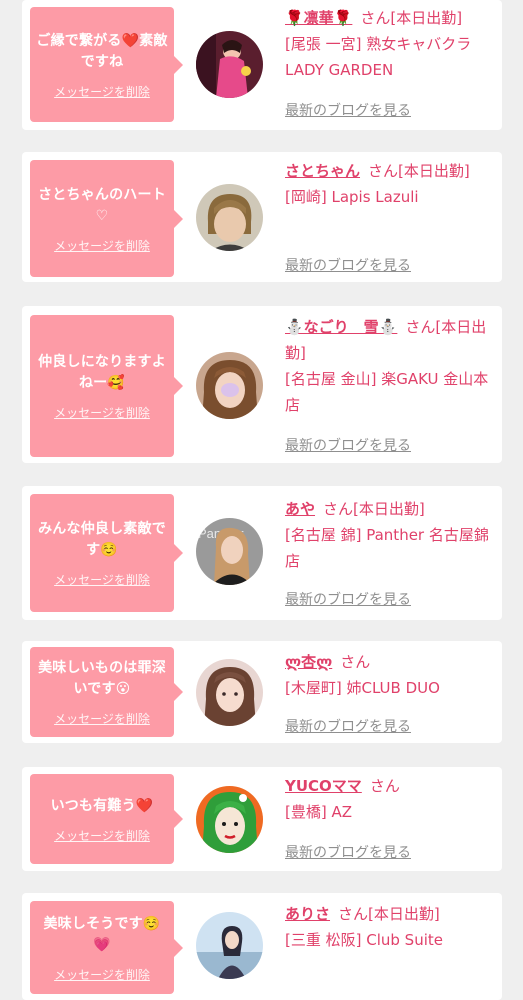 Image resolution: width=523 pixels, height=1000 pixels. I want to click on avatar-arisa-icon, so click(229, 945).